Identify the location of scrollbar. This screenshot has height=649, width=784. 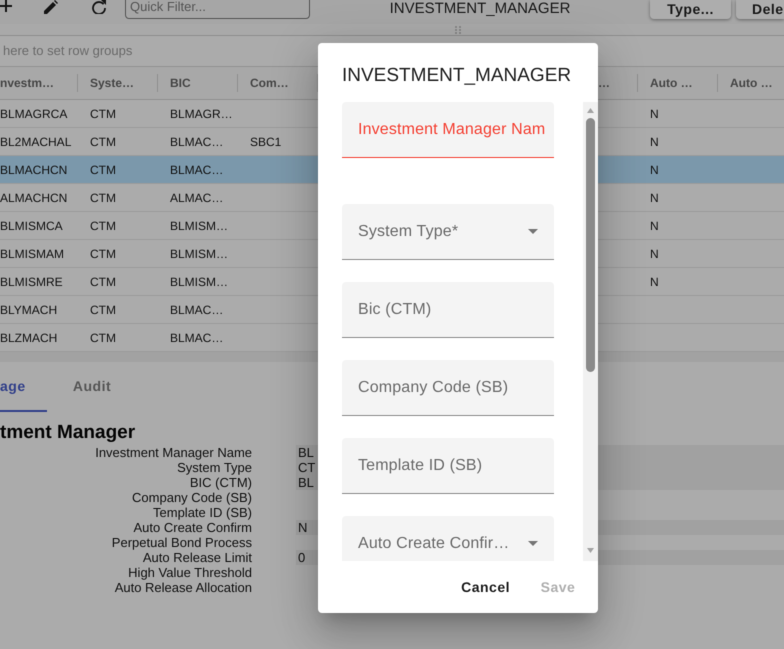
(590, 331).